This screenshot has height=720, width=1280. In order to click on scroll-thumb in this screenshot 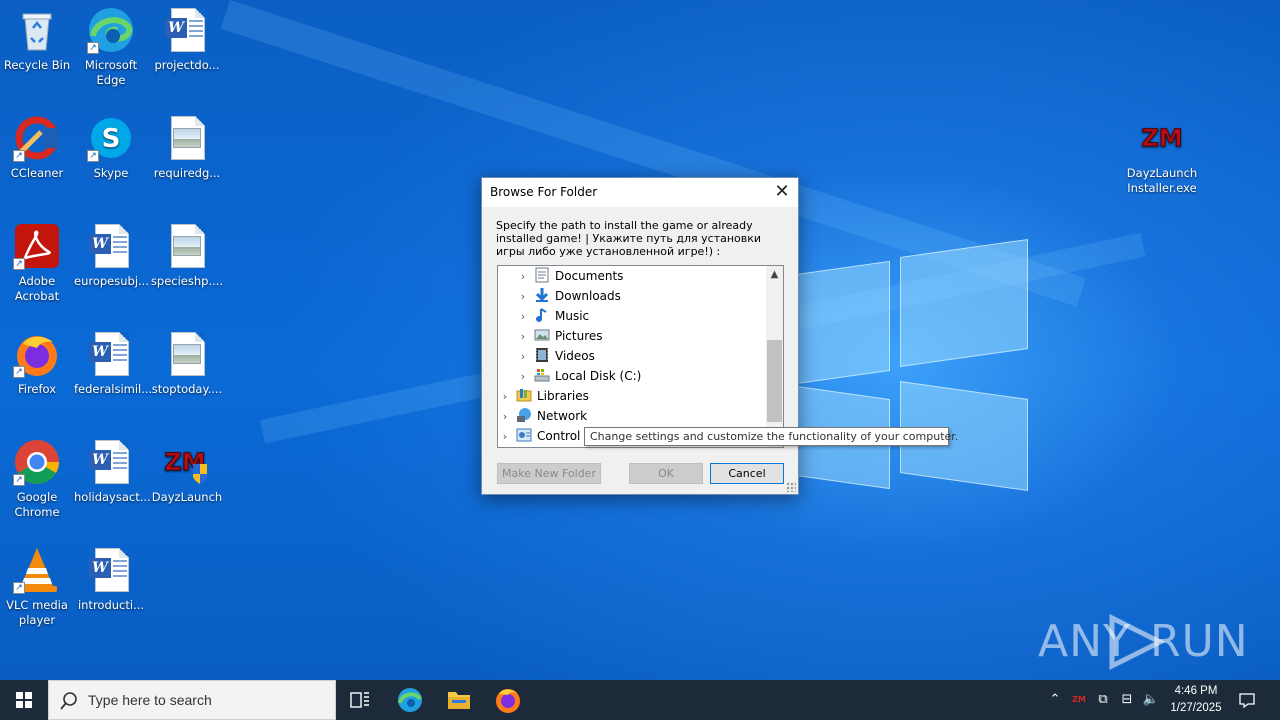, I will do `click(774, 381)`.